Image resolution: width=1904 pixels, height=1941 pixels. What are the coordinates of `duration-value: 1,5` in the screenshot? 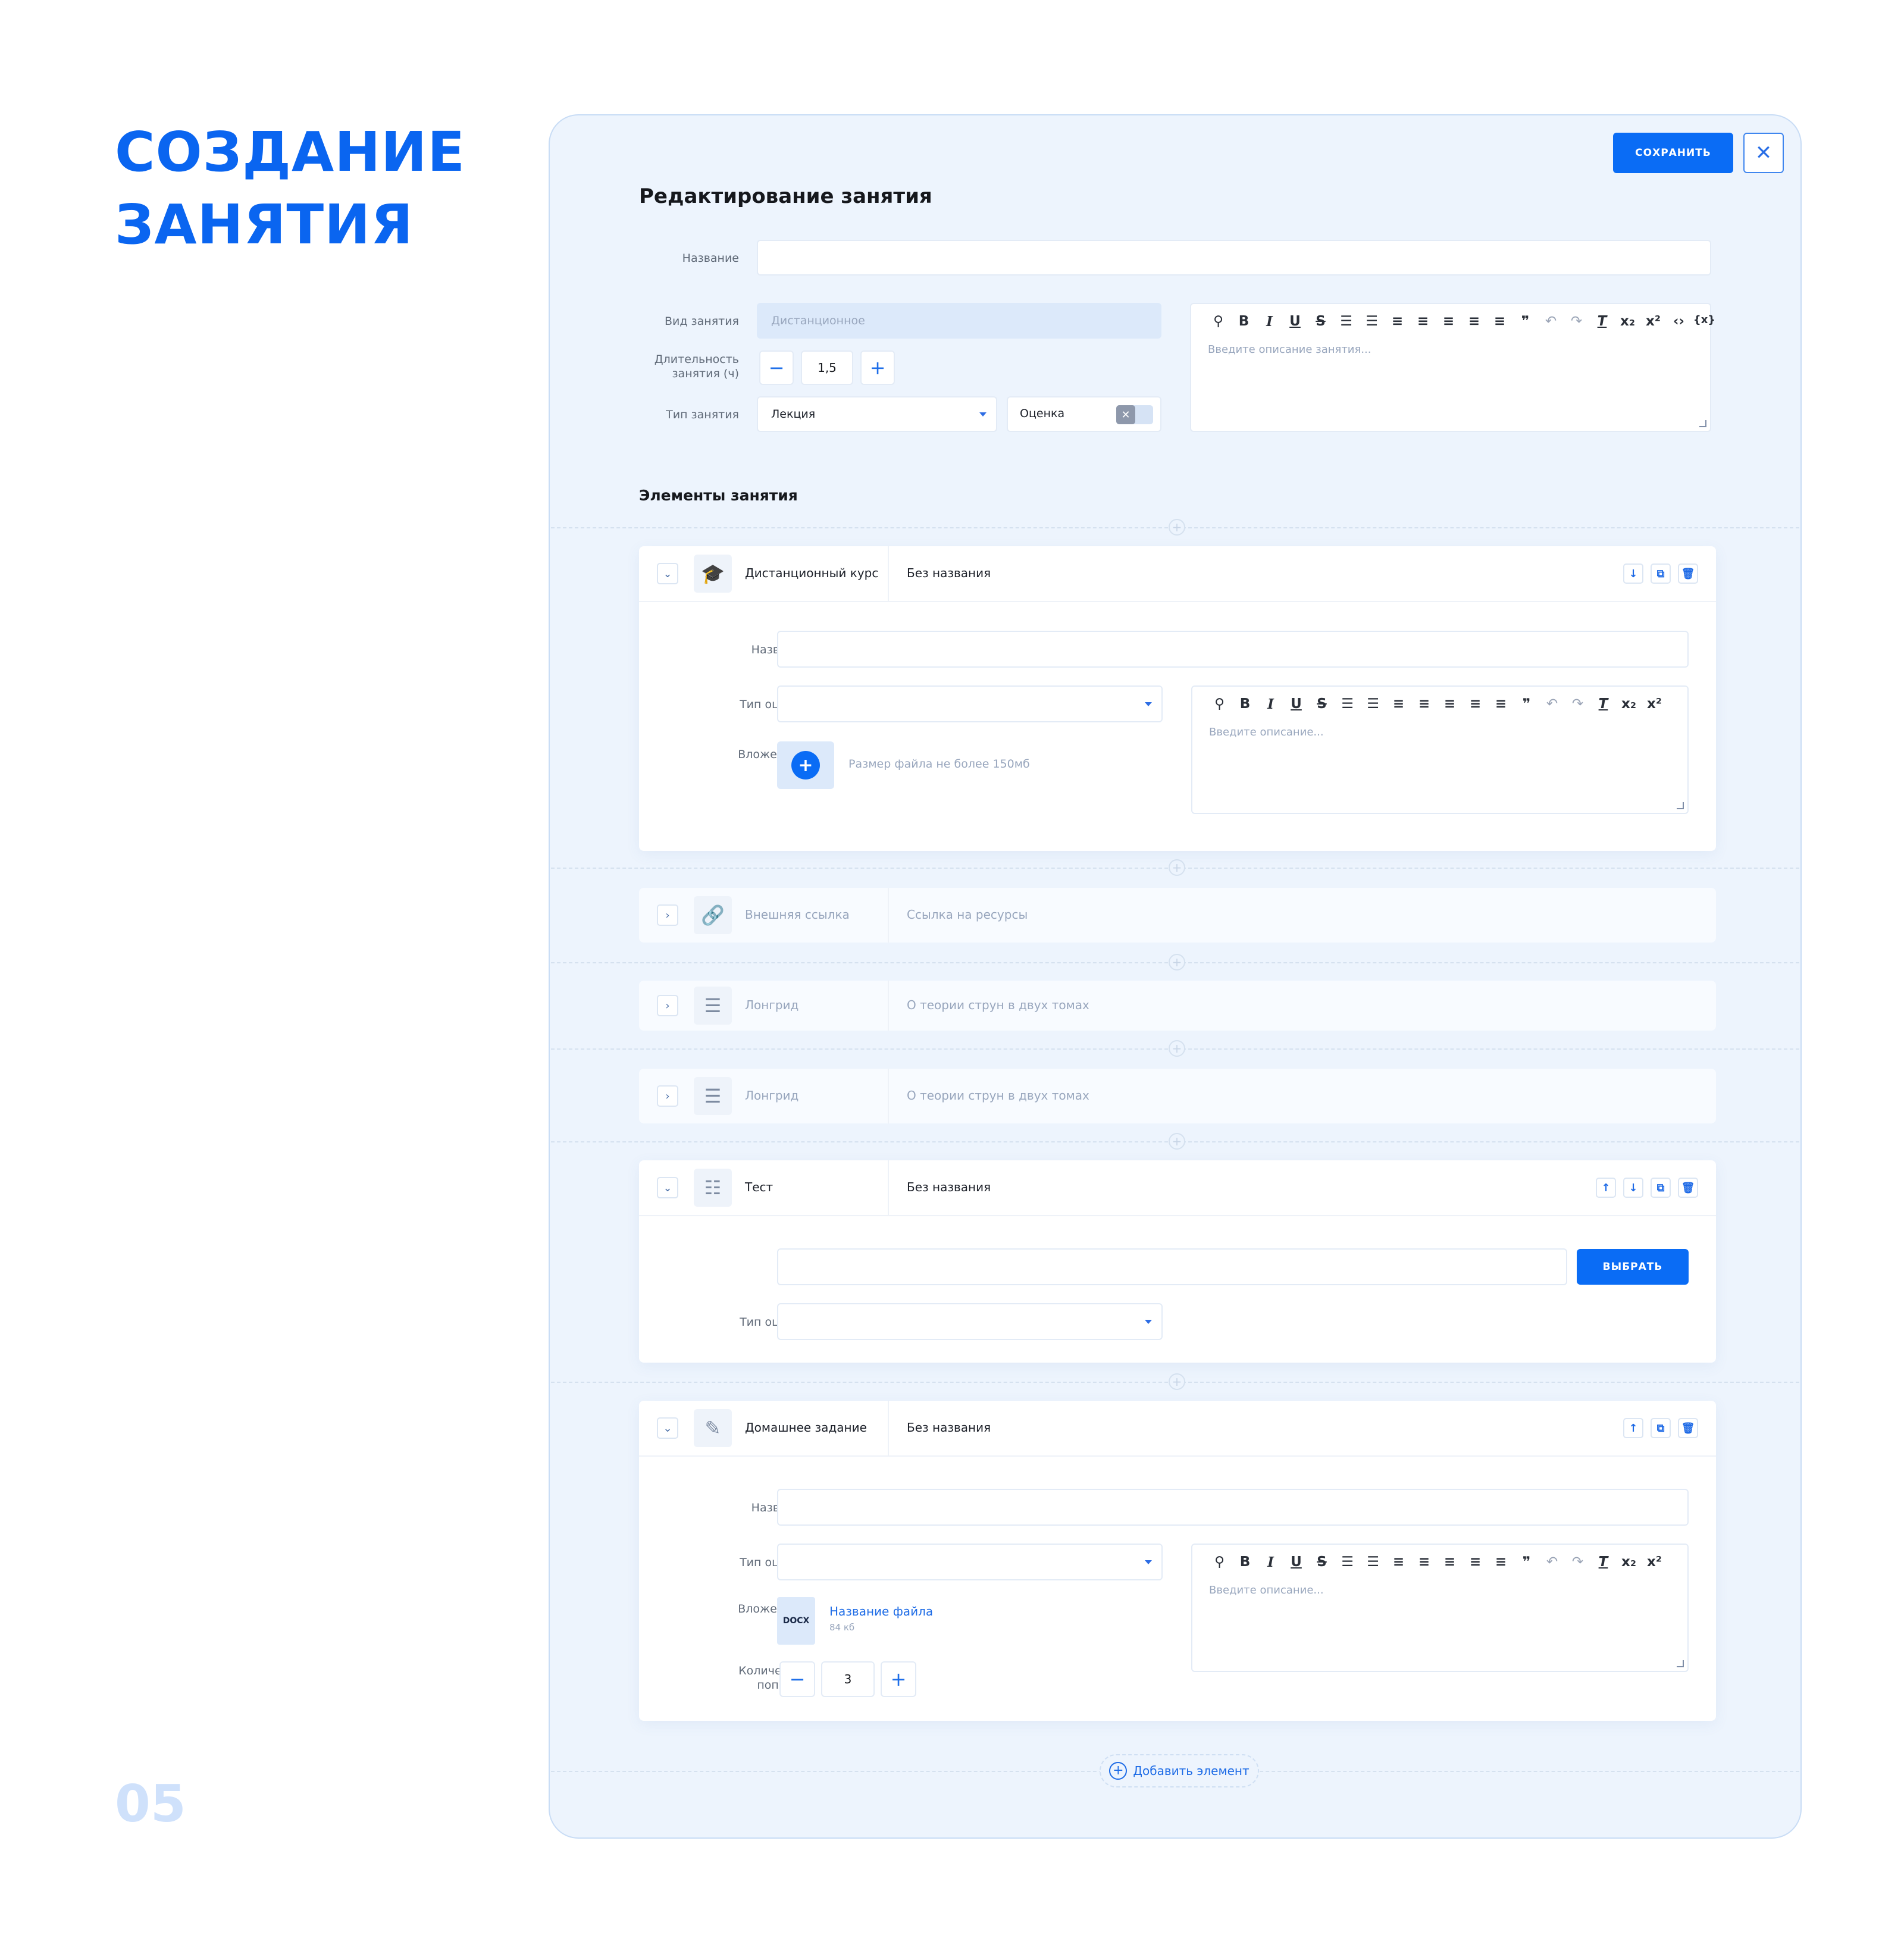 It's located at (827, 367).